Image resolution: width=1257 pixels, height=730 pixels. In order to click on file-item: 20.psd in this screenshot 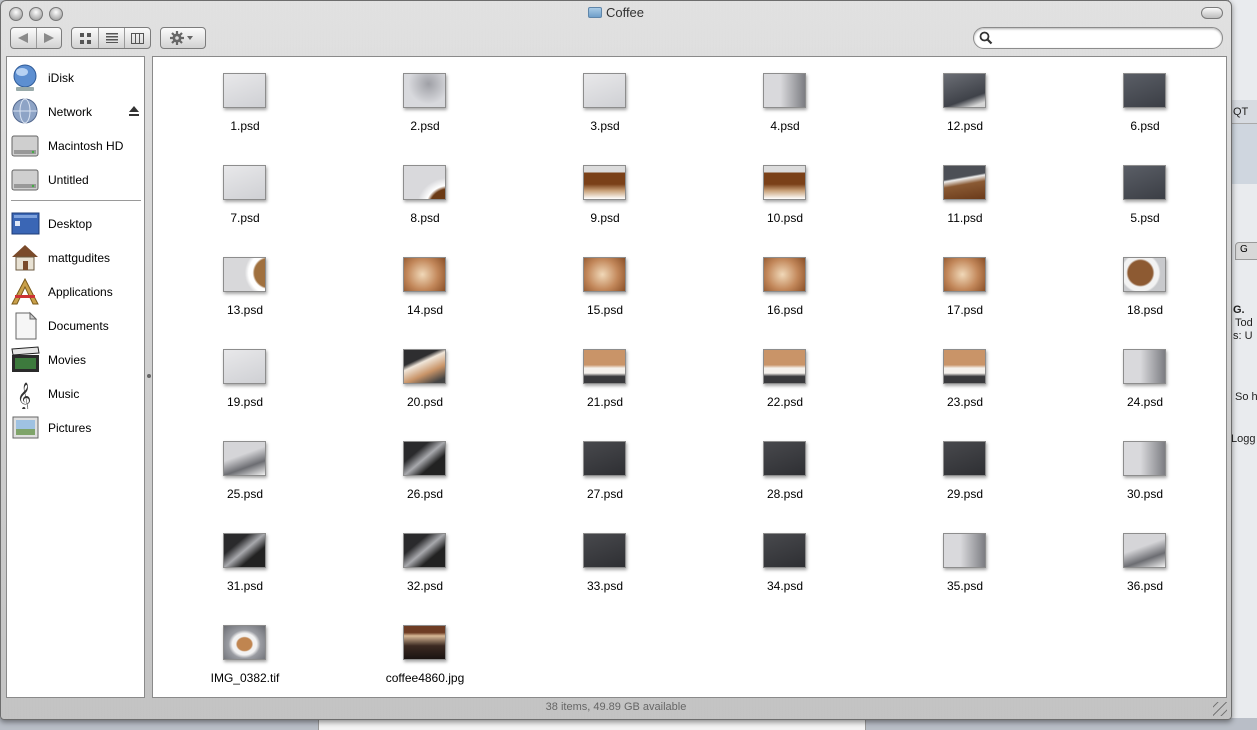, I will do `click(425, 373)`.